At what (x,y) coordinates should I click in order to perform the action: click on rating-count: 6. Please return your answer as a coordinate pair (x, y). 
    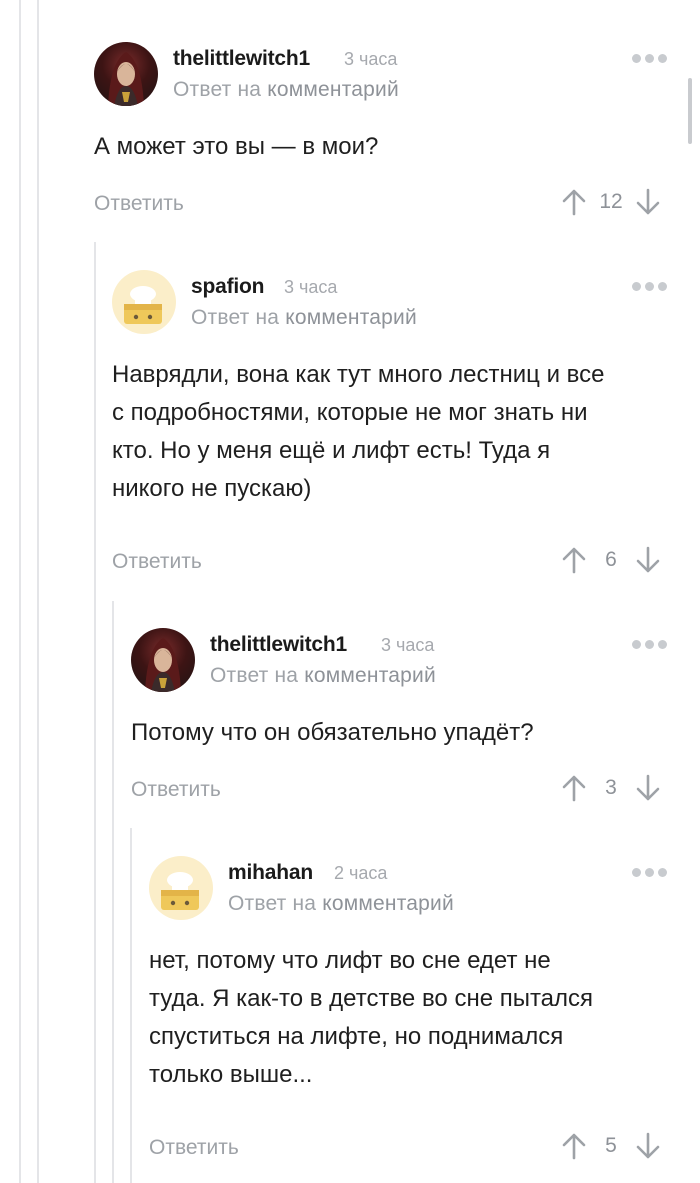
    Looking at the image, I should click on (611, 559).